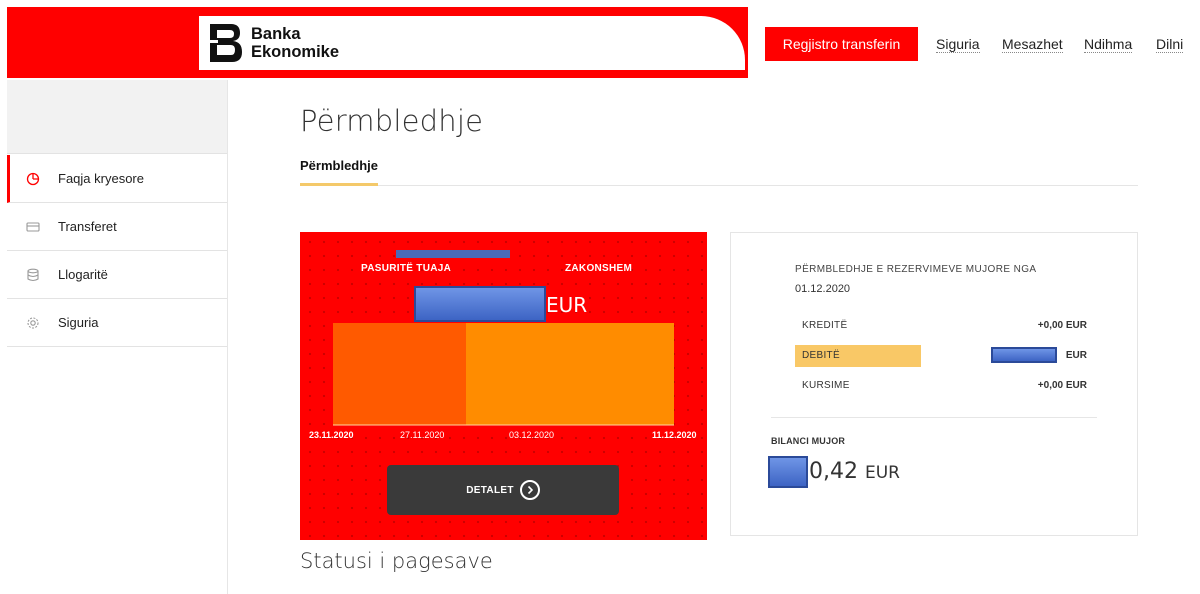 This screenshot has width=1200, height=594. I want to click on register-transfer-button: Regjistro transferin, so click(841, 44).